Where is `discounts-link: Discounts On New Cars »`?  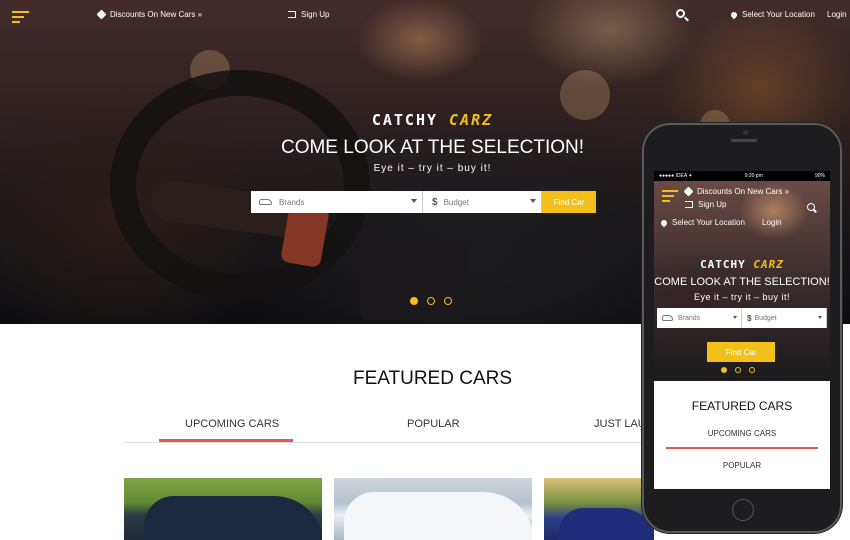
discounts-link: Discounts On New Cars » is located at coordinates (149, 14).